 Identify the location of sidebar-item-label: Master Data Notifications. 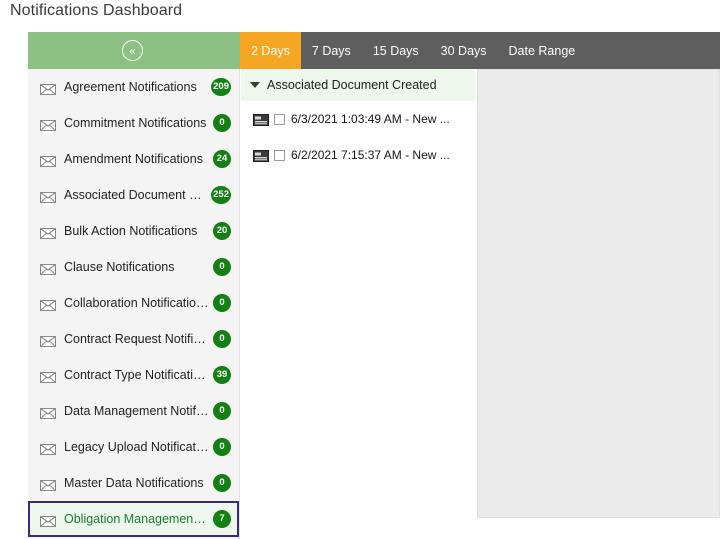
(134, 483).